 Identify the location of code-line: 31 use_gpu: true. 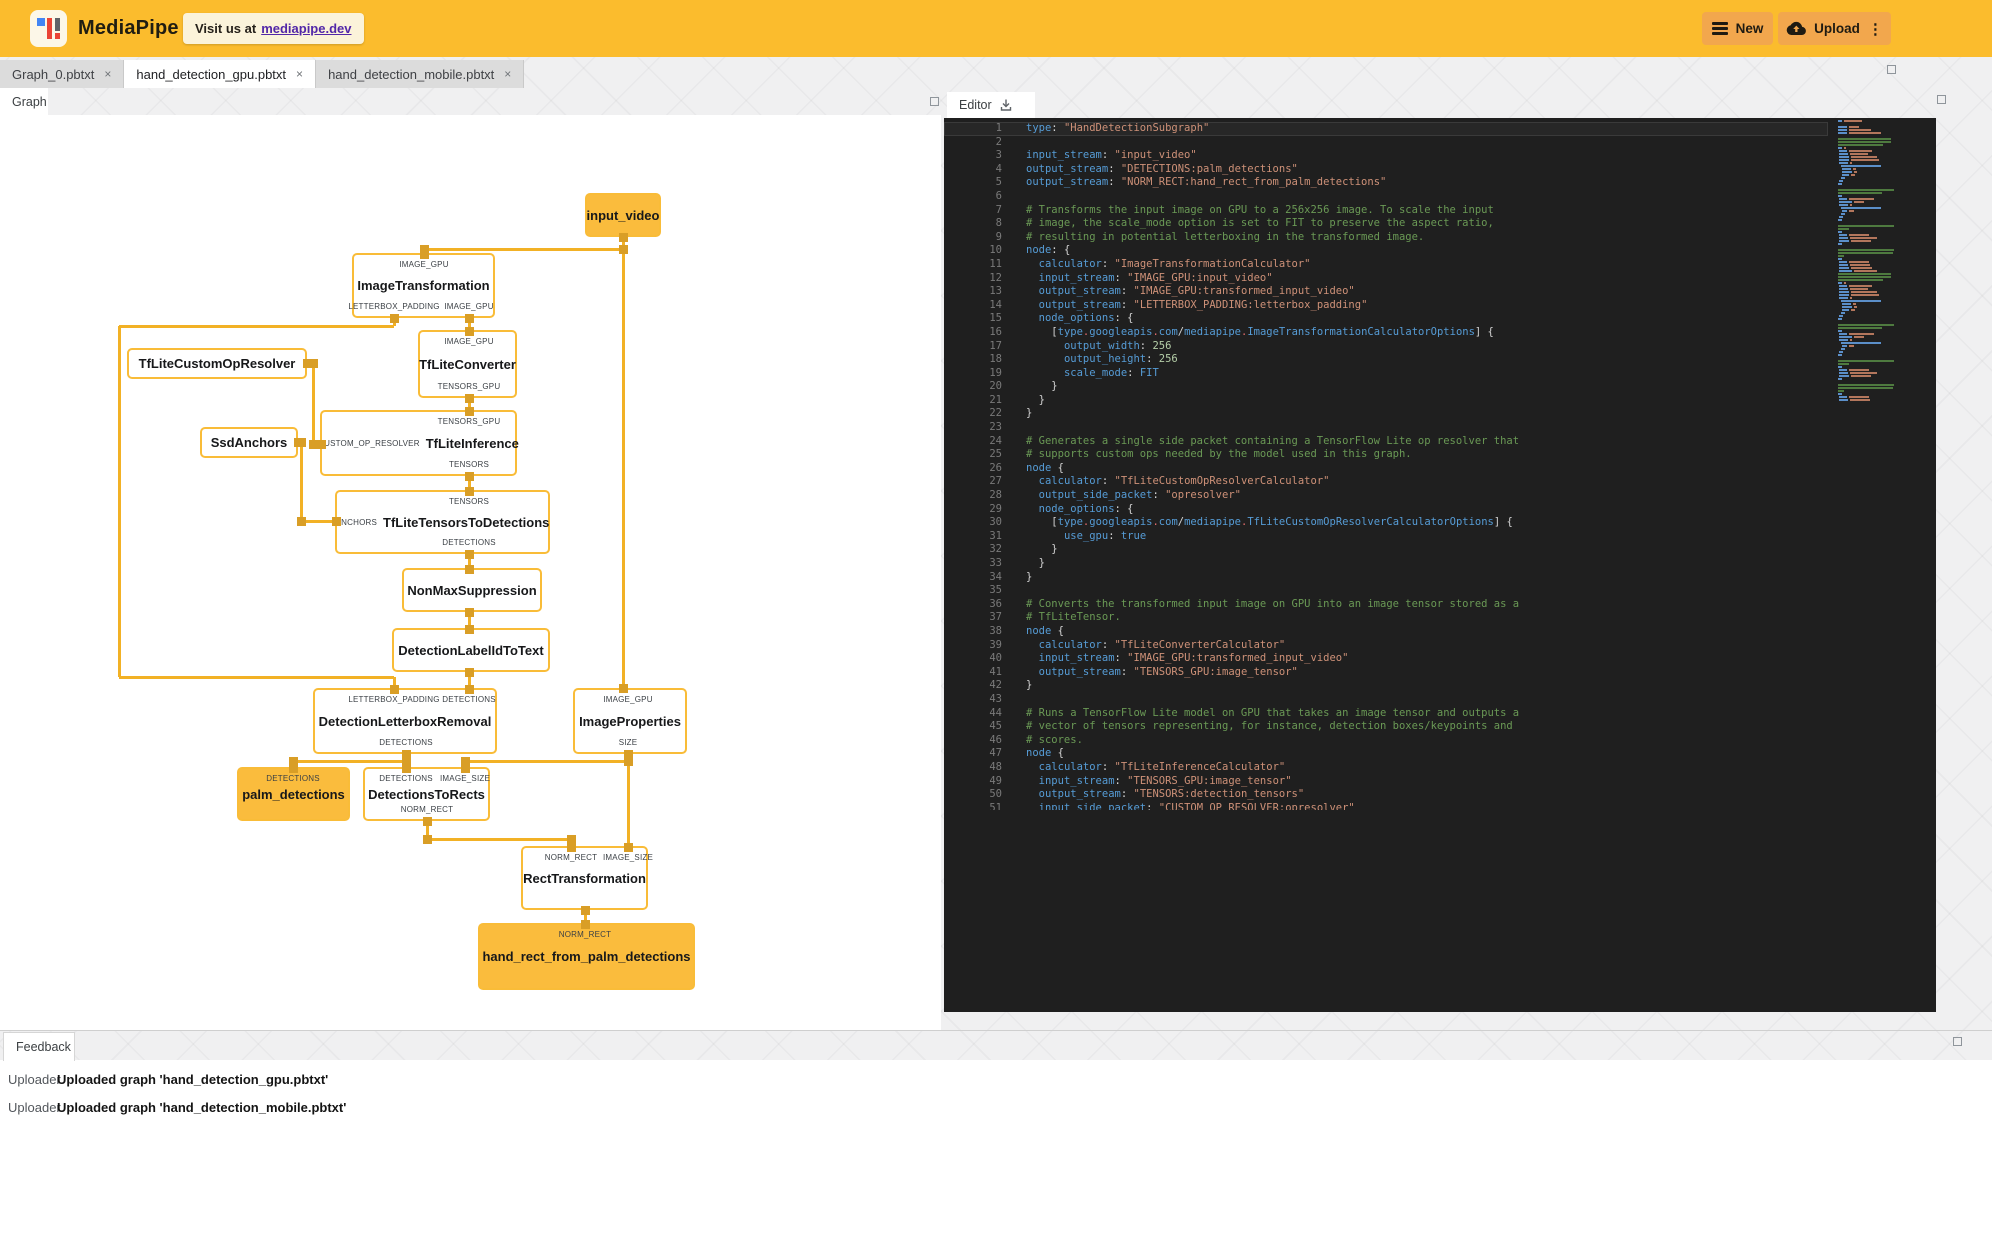
(1386, 537).